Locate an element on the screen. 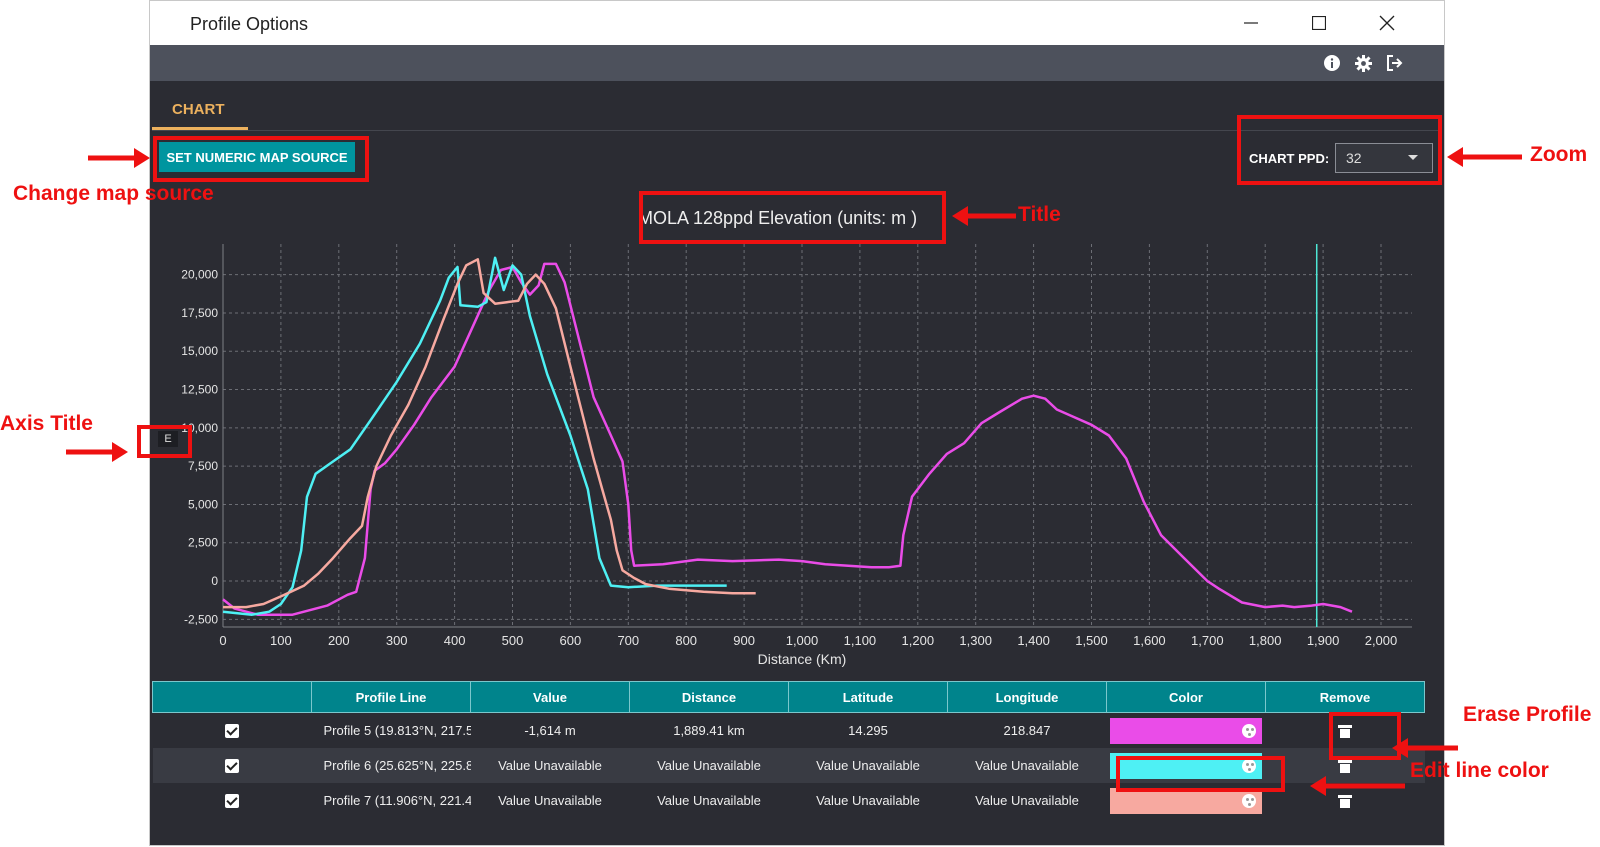 This screenshot has width=1600, height=847. annotation-edit-line-color: Edit line color is located at coordinates (1479, 770).